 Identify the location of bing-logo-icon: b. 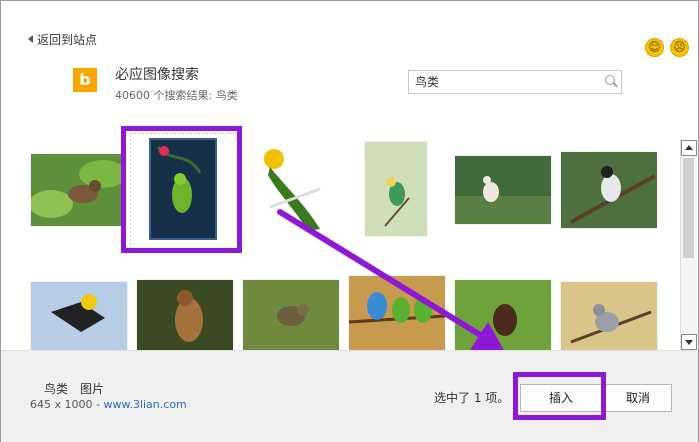
(85, 80).